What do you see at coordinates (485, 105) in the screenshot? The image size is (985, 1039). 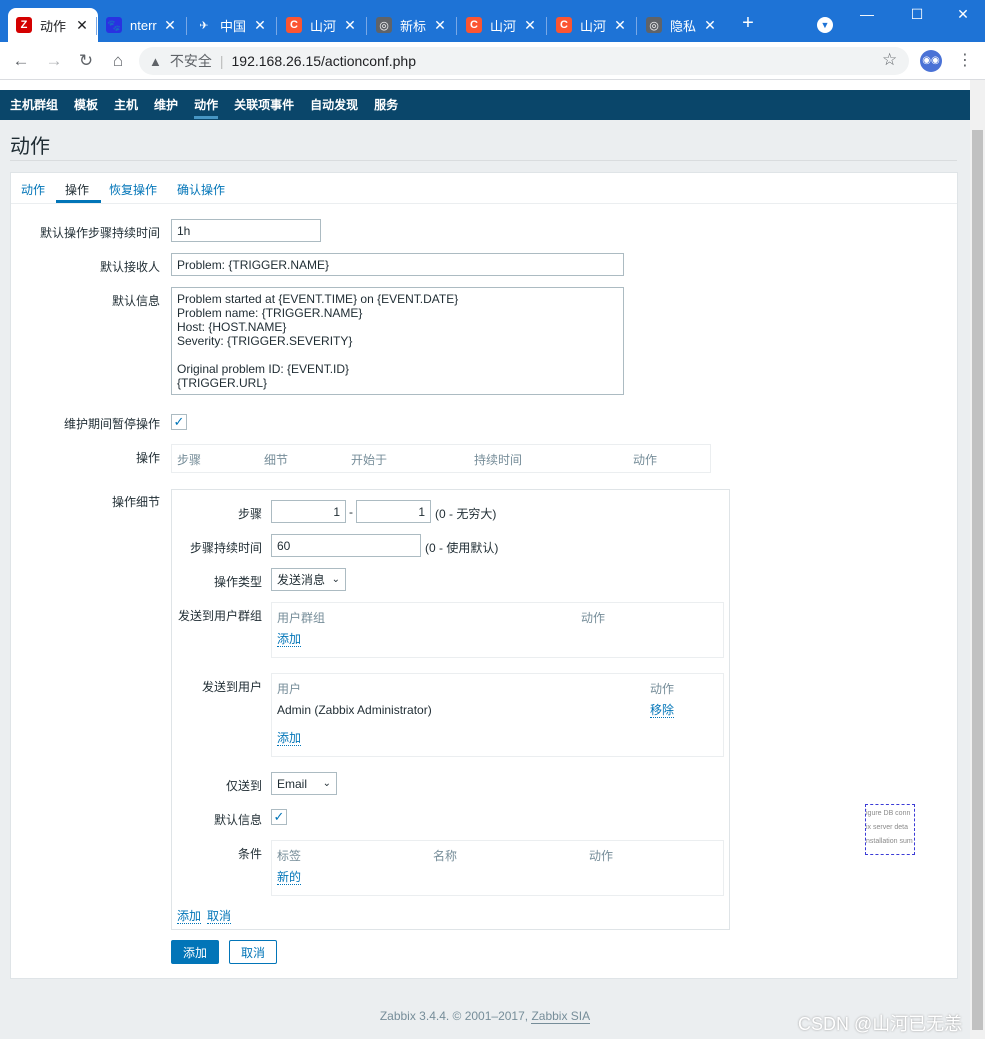 I see `main-menu: 主机群组 模板 主机 维护 动作 关联项事件 自动发现 服务` at bounding box center [485, 105].